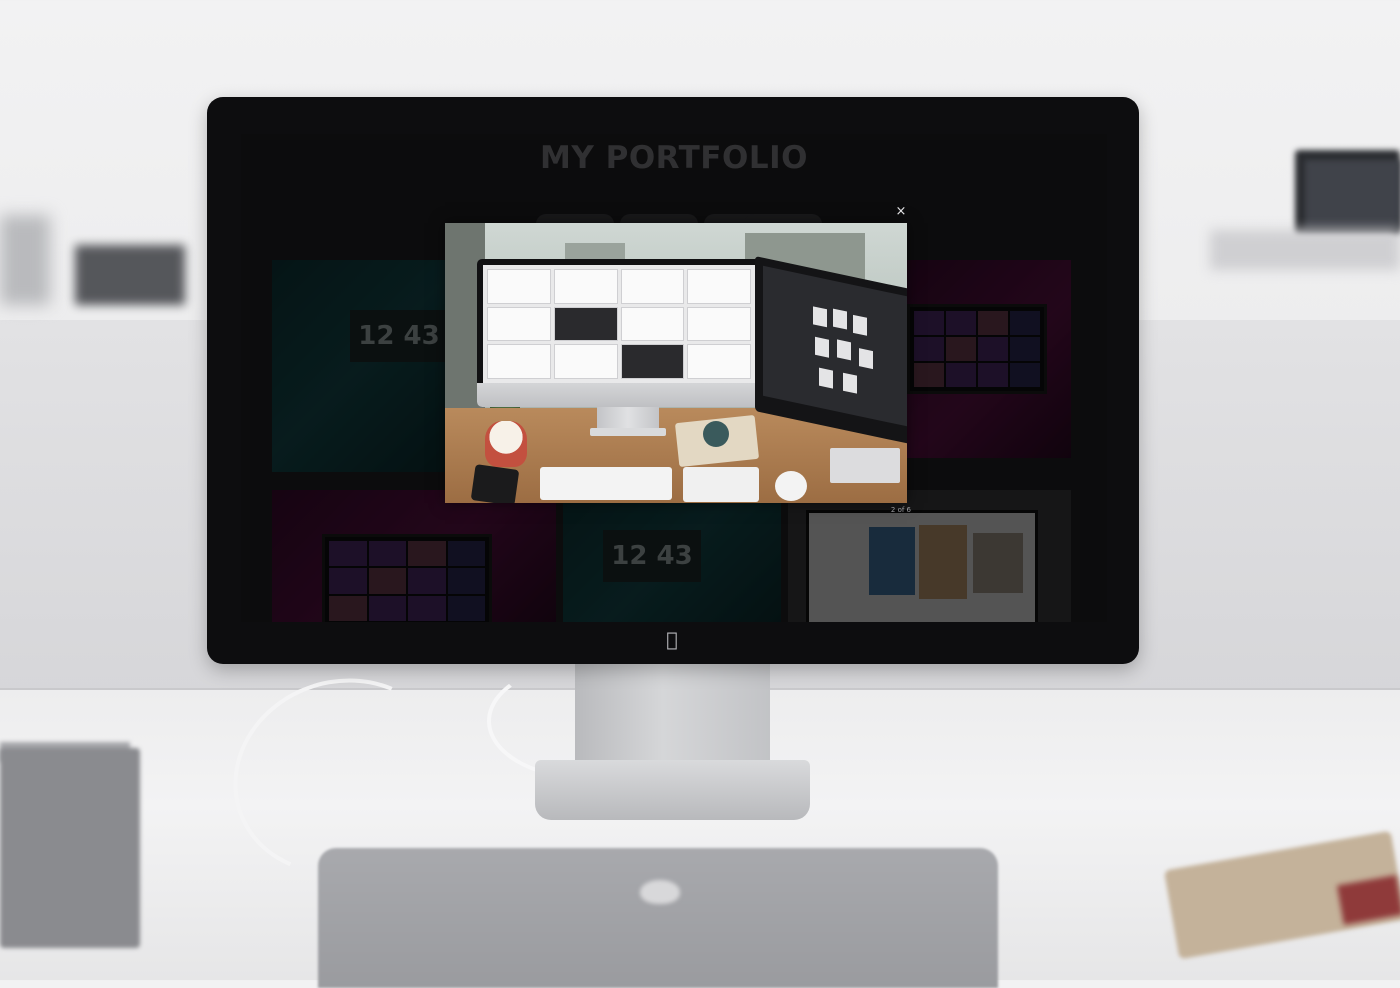 This screenshot has width=1400, height=988. Describe the element at coordinates (506, 444) in the screenshot. I see `photo-lucky-cat` at that location.